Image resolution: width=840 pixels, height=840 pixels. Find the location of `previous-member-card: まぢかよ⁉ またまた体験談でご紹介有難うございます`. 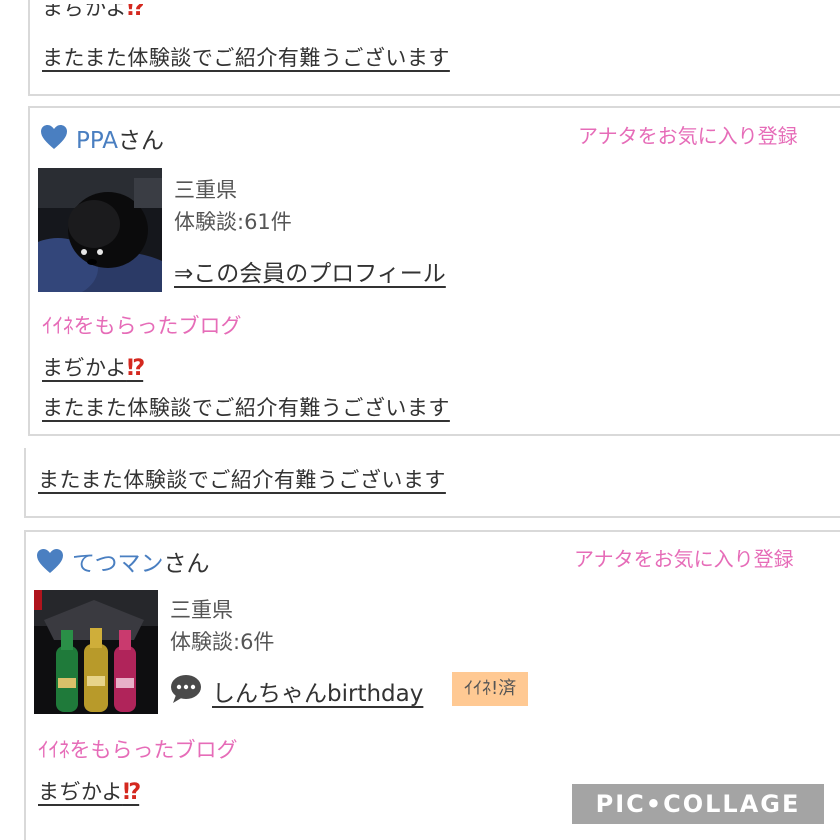

previous-member-card: まぢかよ⁉ またまた体験談でご紹介有難うございます is located at coordinates (434, 48).